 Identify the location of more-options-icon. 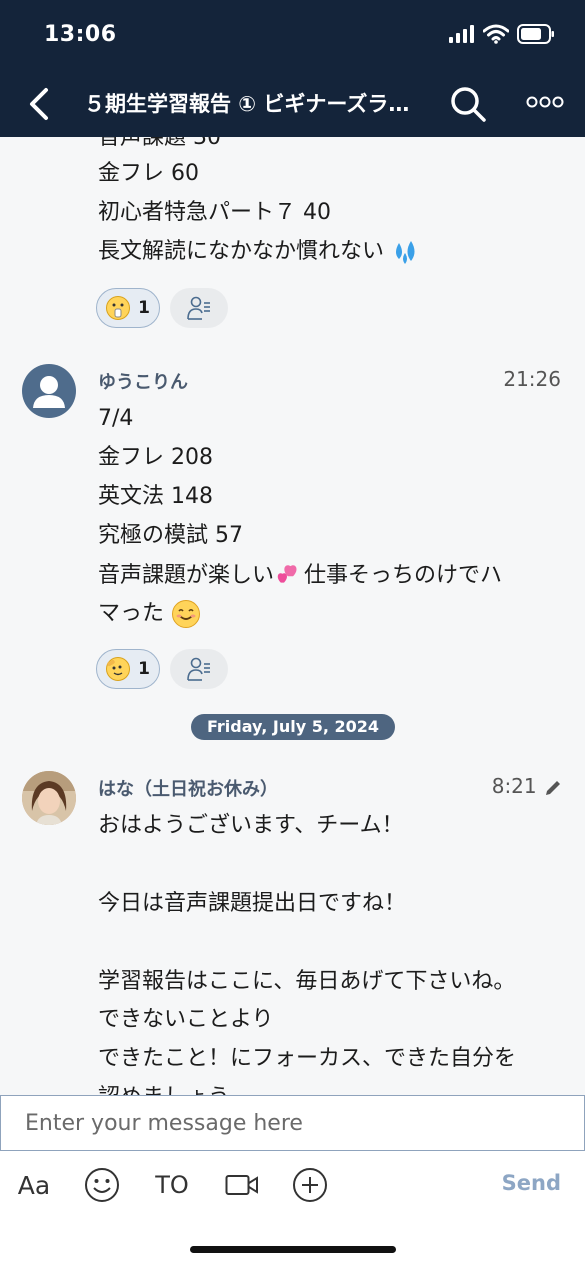
(545, 102).